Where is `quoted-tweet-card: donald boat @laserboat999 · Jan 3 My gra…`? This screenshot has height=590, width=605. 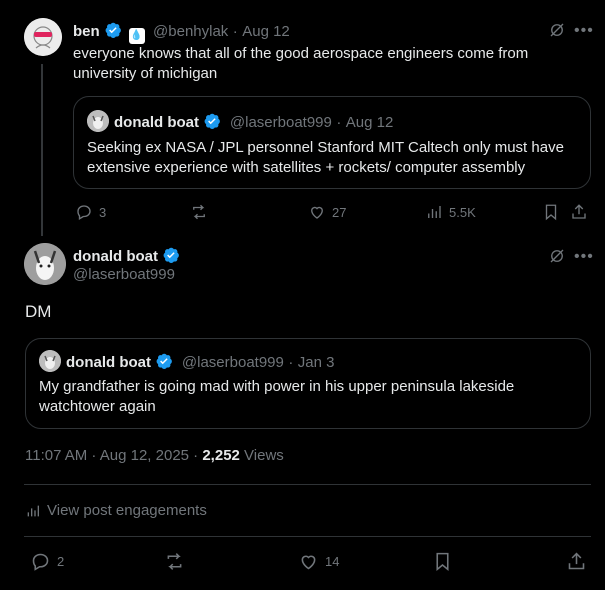
quoted-tweet-card: donald boat @laserboat999 · Jan 3 My gra… is located at coordinates (308, 383).